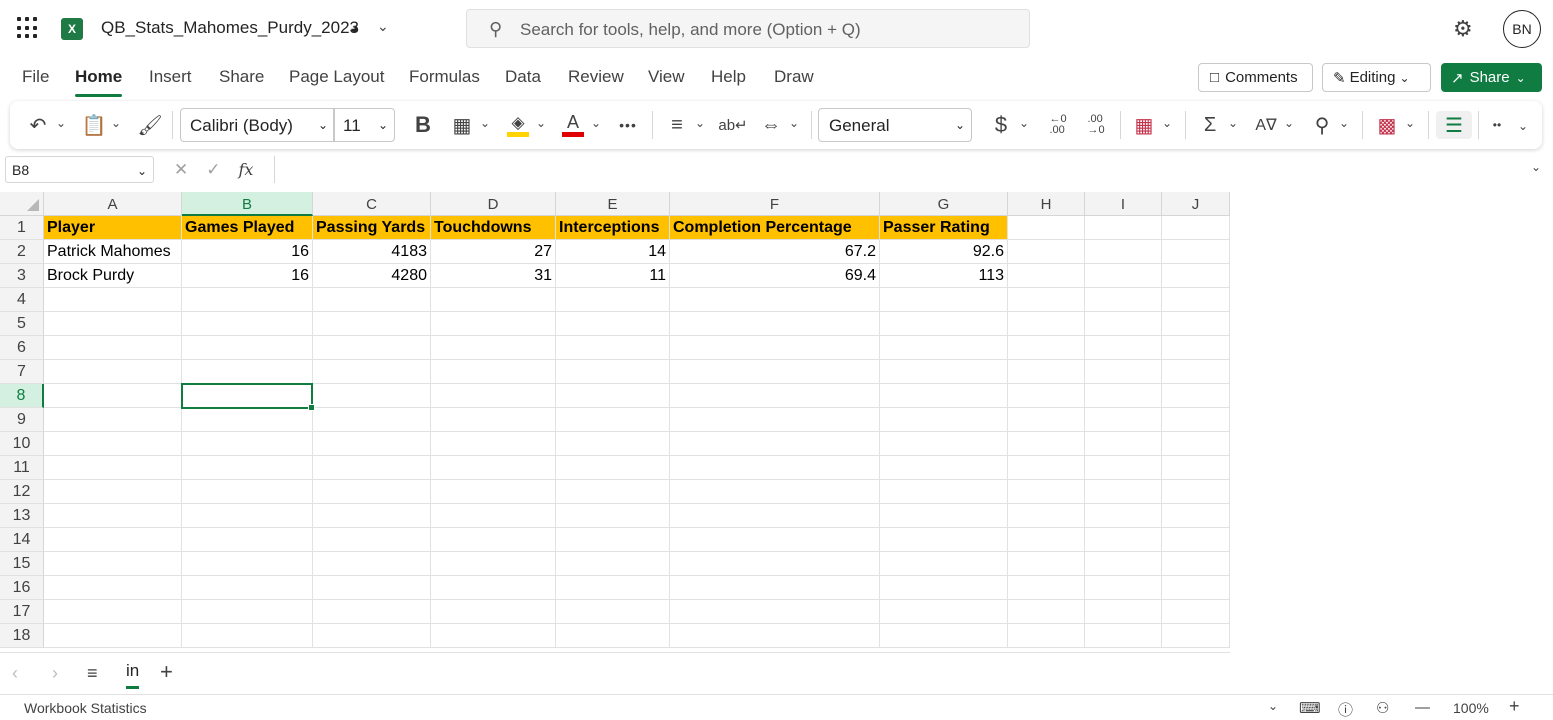 This screenshot has width=1553, height=720. What do you see at coordinates (241, 77) in the screenshot?
I see `tab-share: Share` at bounding box center [241, 77].